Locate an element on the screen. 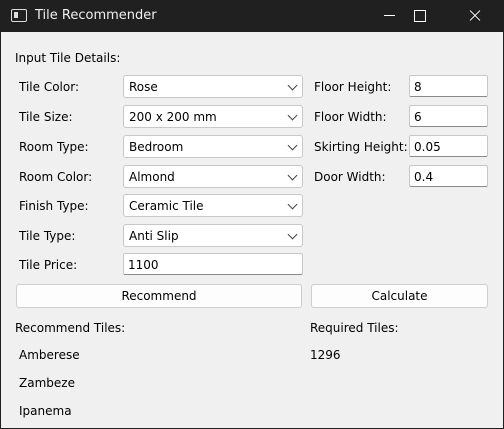  room-color-value: Almond is located at coordinates (152, 177).